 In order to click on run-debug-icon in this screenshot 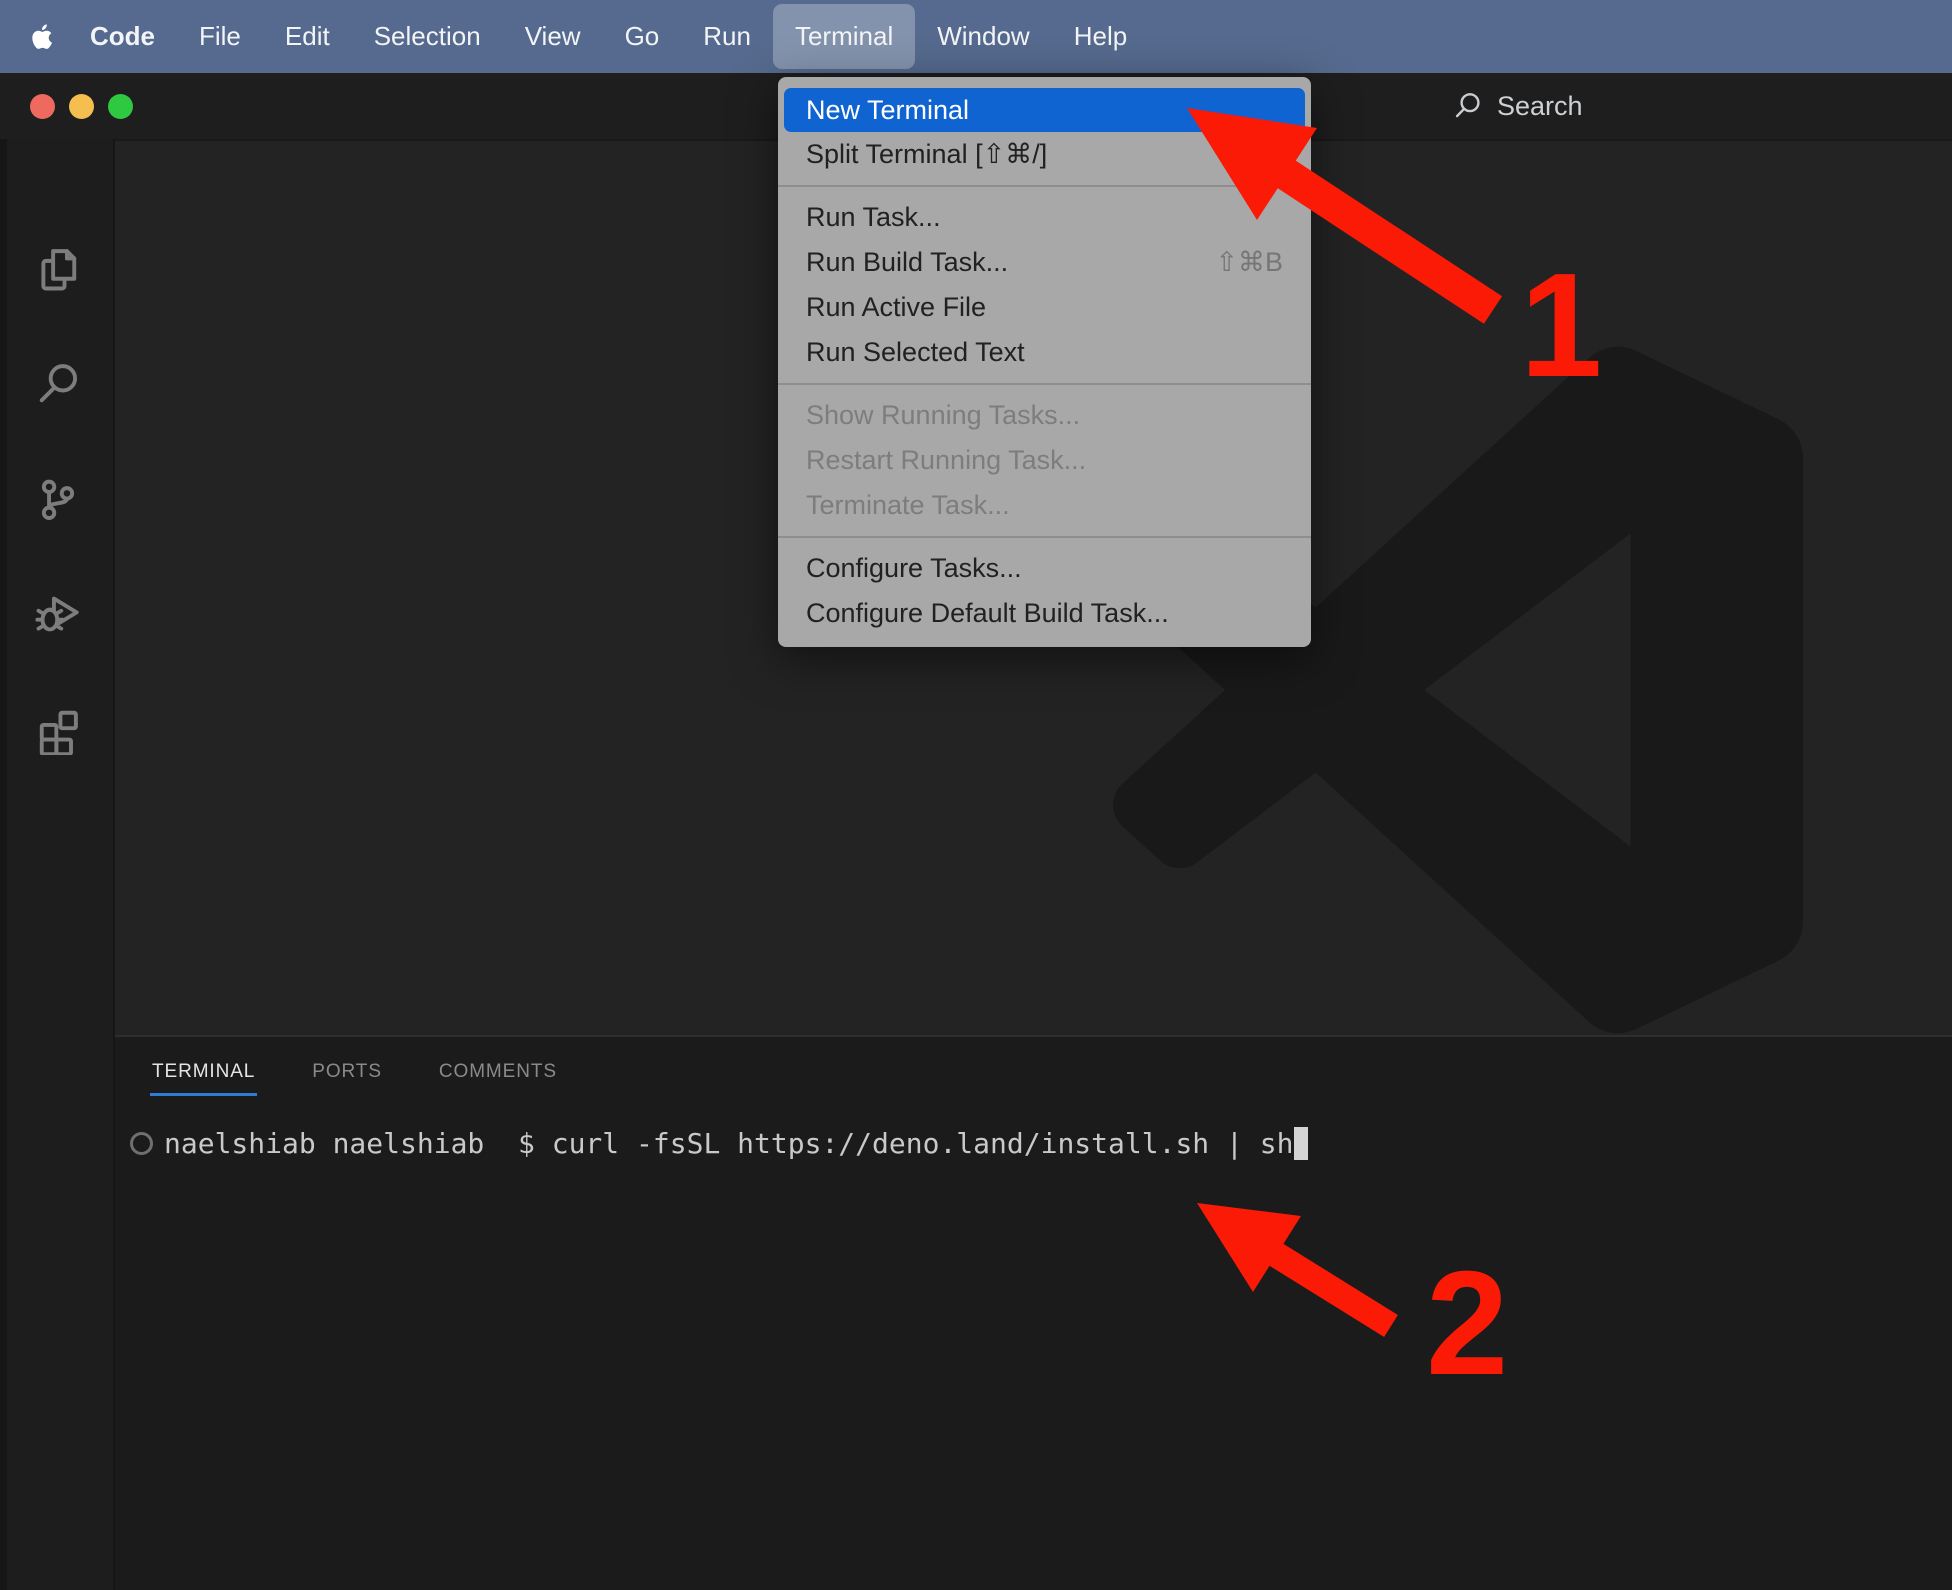, I will do `click(58, 614)`.